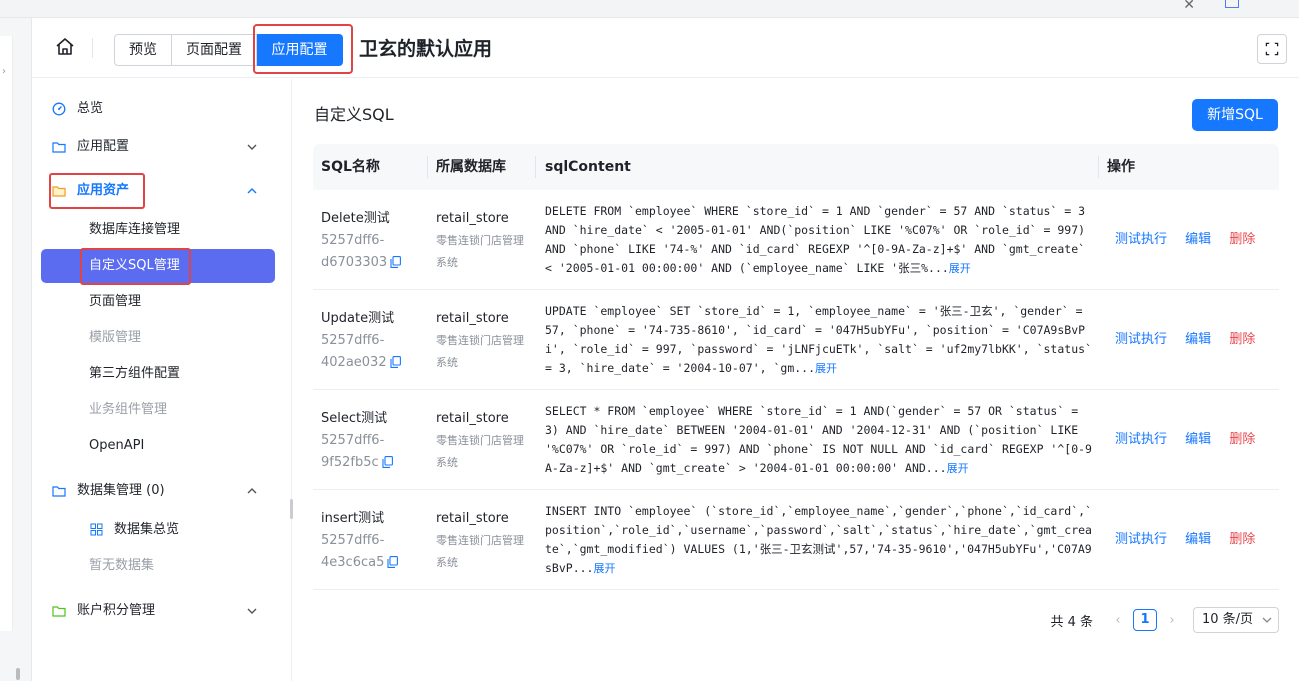  What do you see at coordinates (350, 462) in the screenshot?
I see `sql-id: 9f52fb5c` at bounding box center [350, 462].